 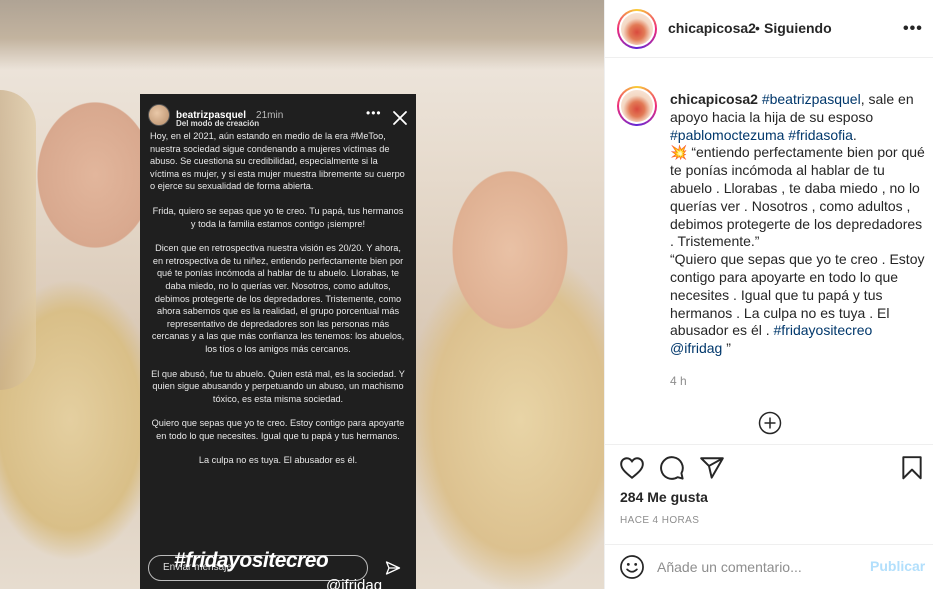 I want to click on story-avatar, so click(x=159, y=115).